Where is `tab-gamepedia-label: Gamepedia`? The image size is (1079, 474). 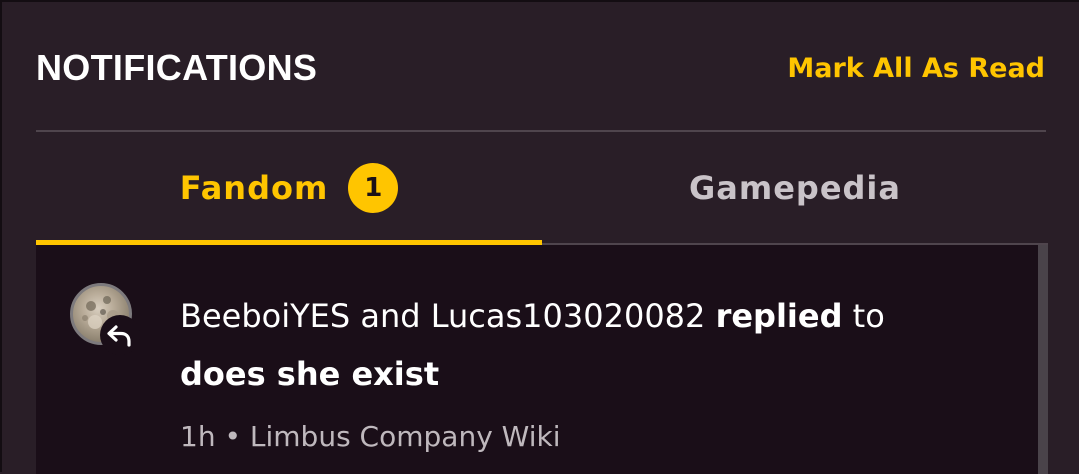 tab-gamepedia-label: Gamepedia is located at coordinates (795, 188).